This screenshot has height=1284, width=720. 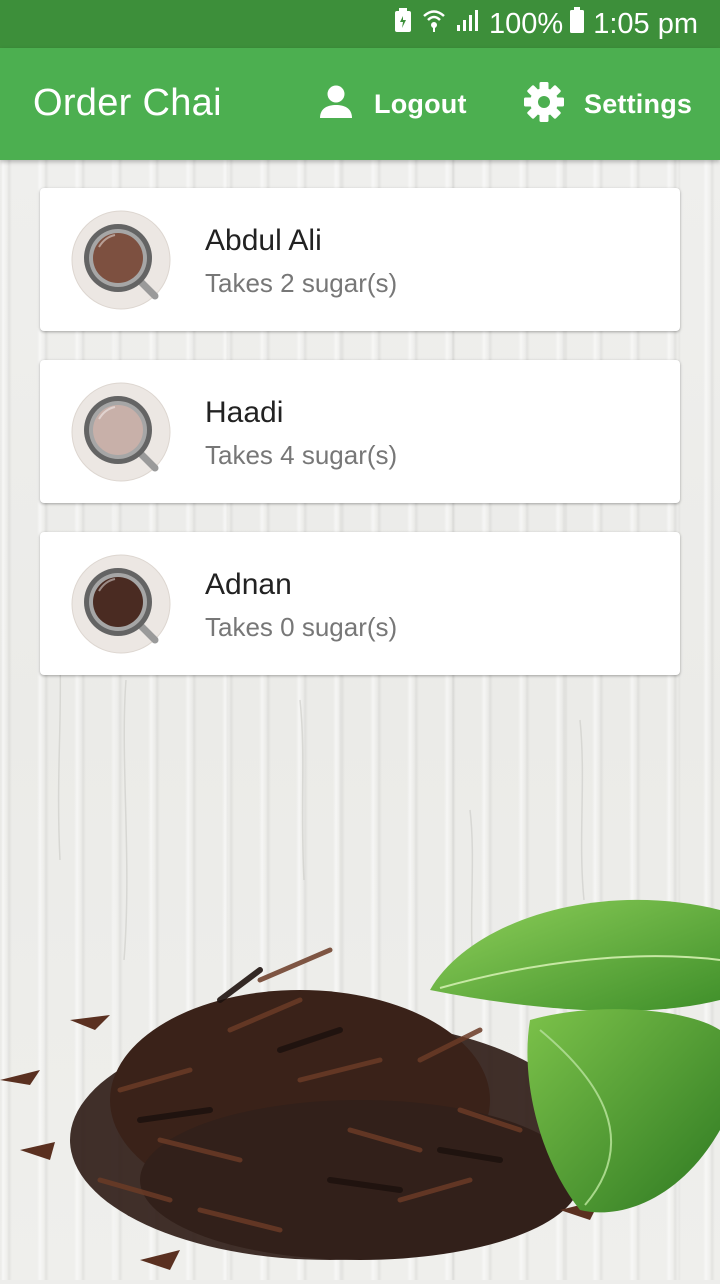 I want to click on order-card-abdul-ali: Abdul Ali Takes 2 sugar(s), so click(x=360, y=259).